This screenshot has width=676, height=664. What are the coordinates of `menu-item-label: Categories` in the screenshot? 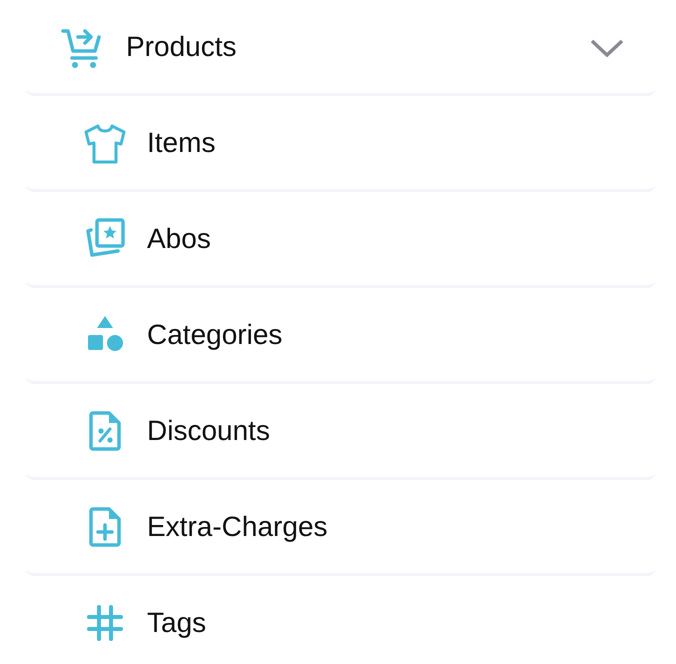 It's located at (214, 335).